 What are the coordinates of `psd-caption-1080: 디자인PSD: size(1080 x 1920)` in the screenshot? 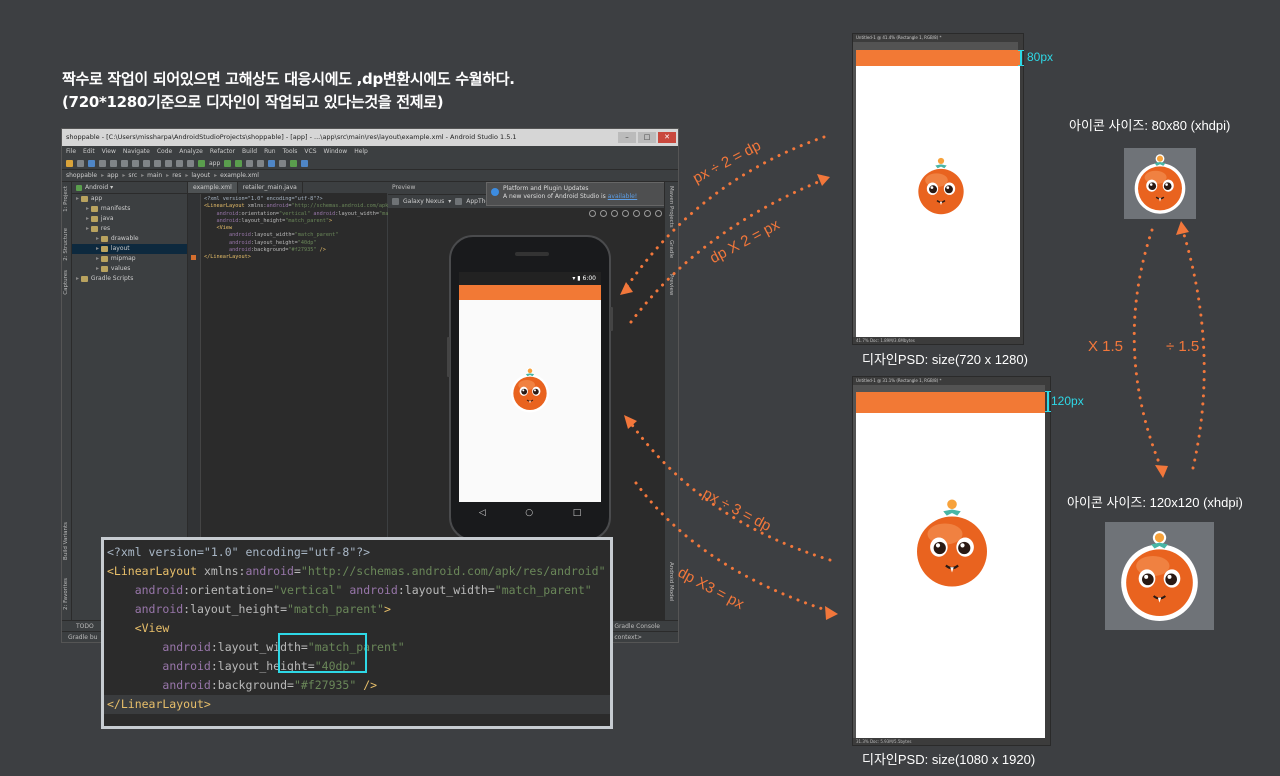 It's located at (949, 759).